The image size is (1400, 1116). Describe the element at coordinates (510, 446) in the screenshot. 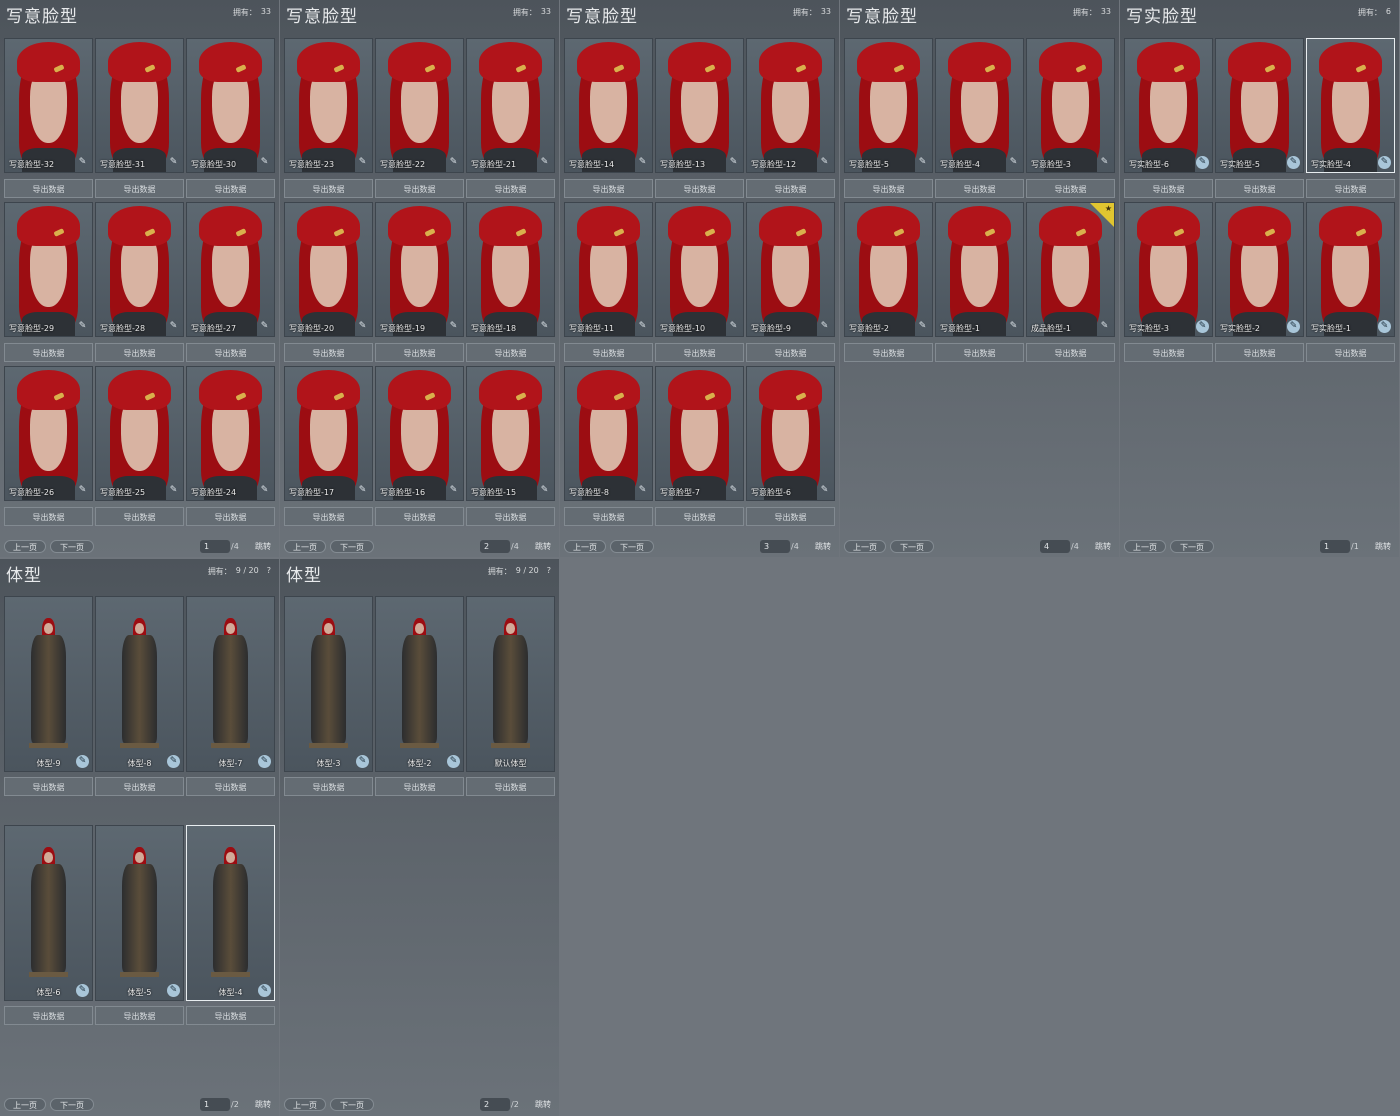

I see `item-card: 写意脸型-15 ✎ 导出数据` at that location.